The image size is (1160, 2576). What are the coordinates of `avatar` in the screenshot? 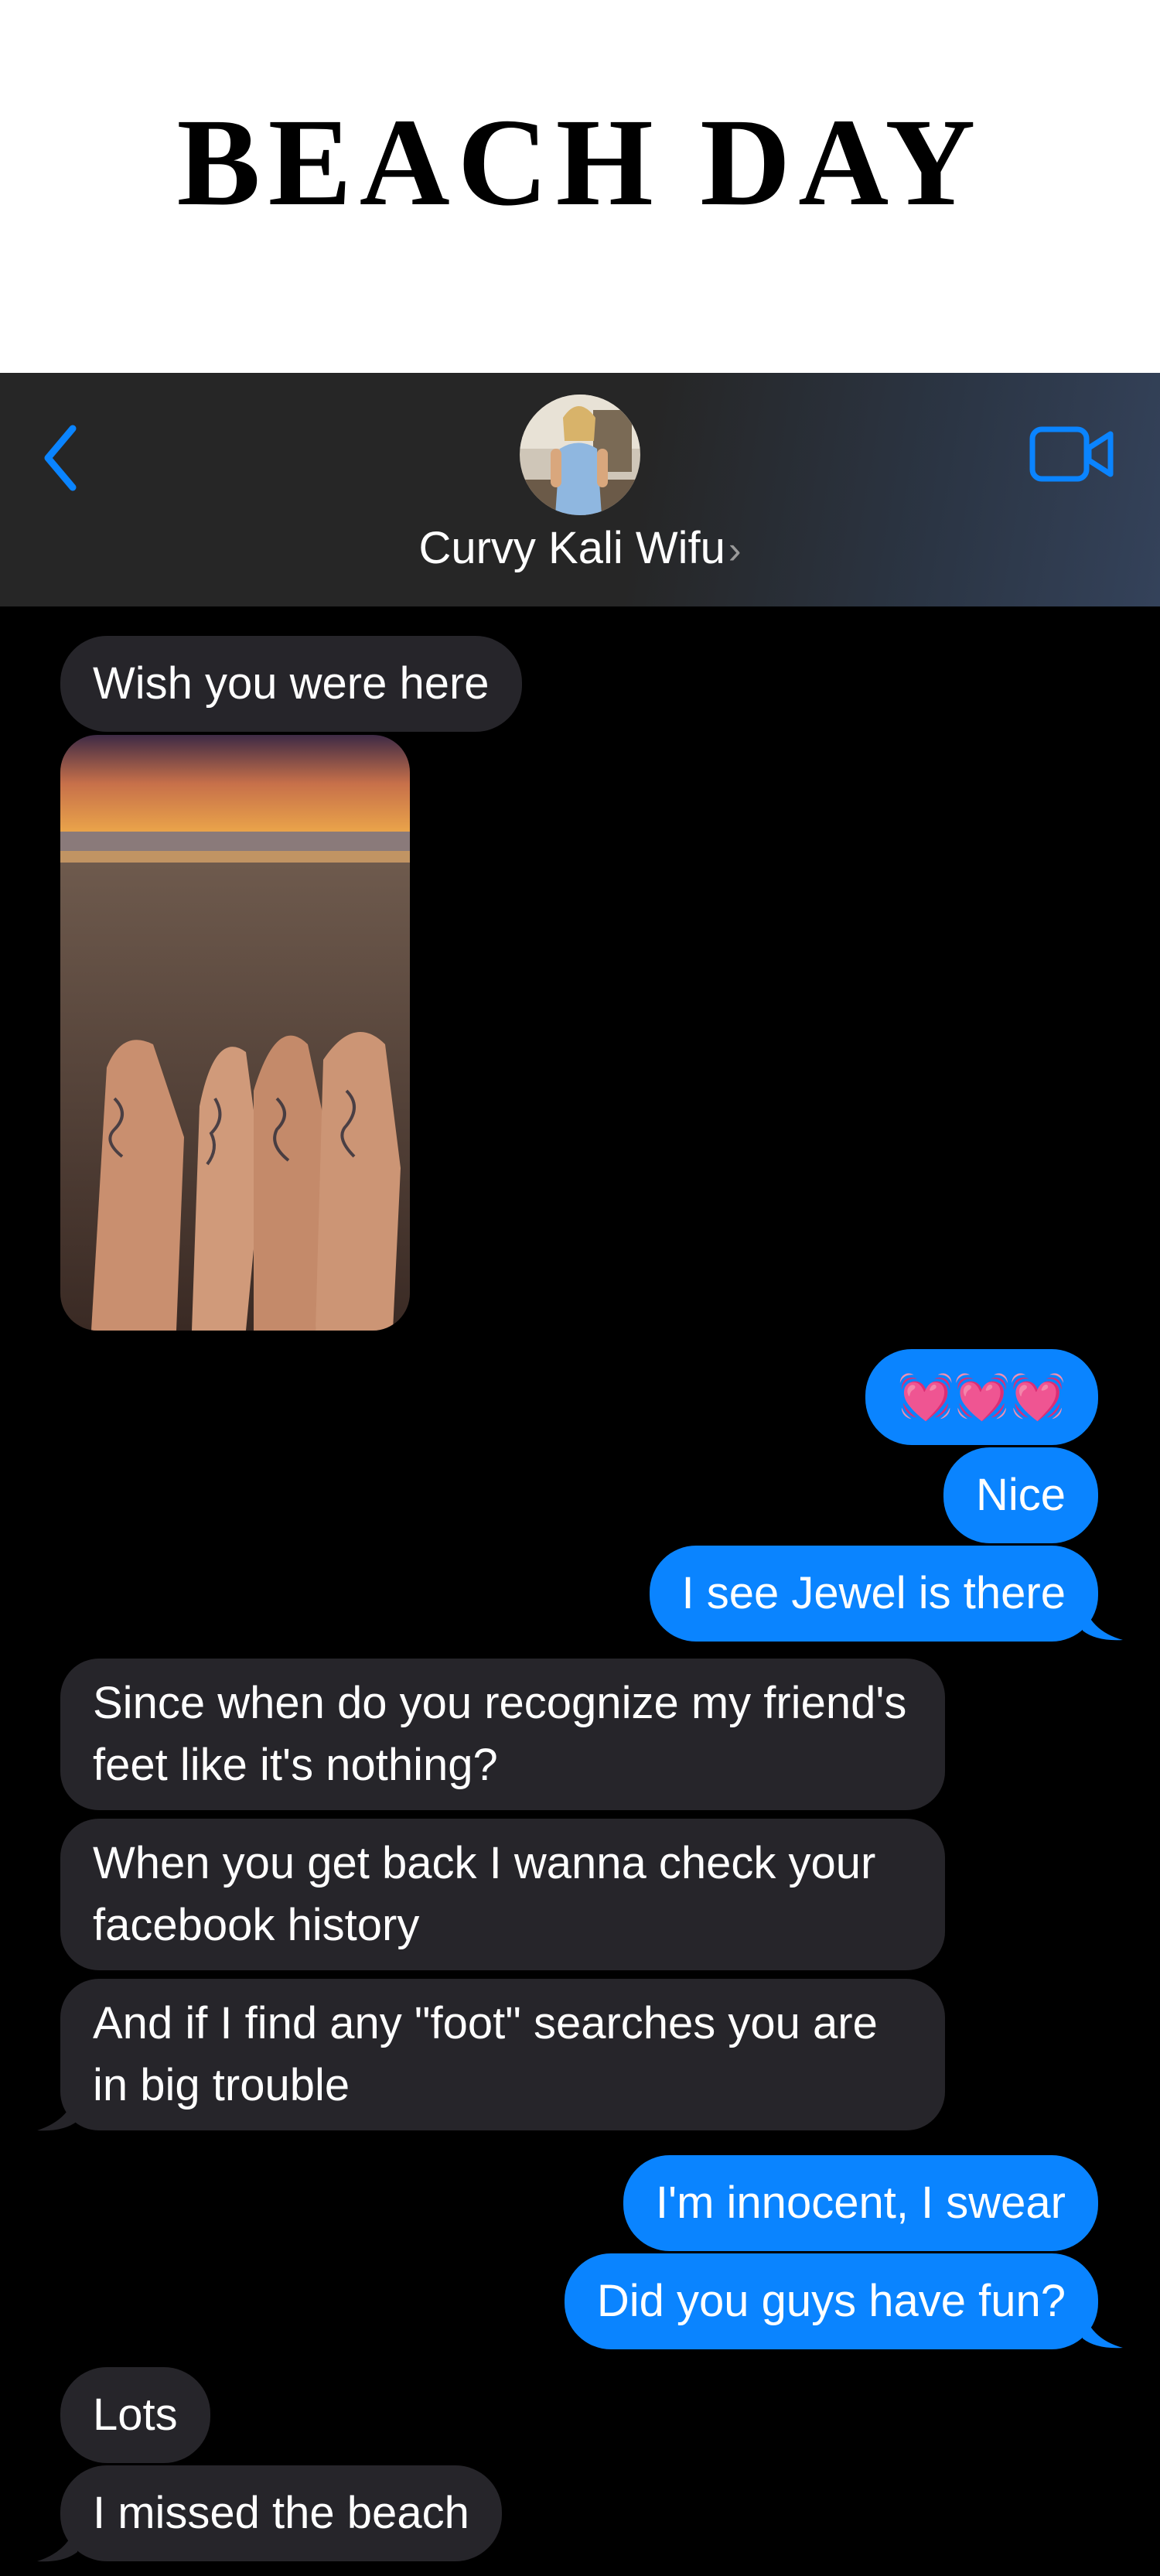 It's located at (580, 455).